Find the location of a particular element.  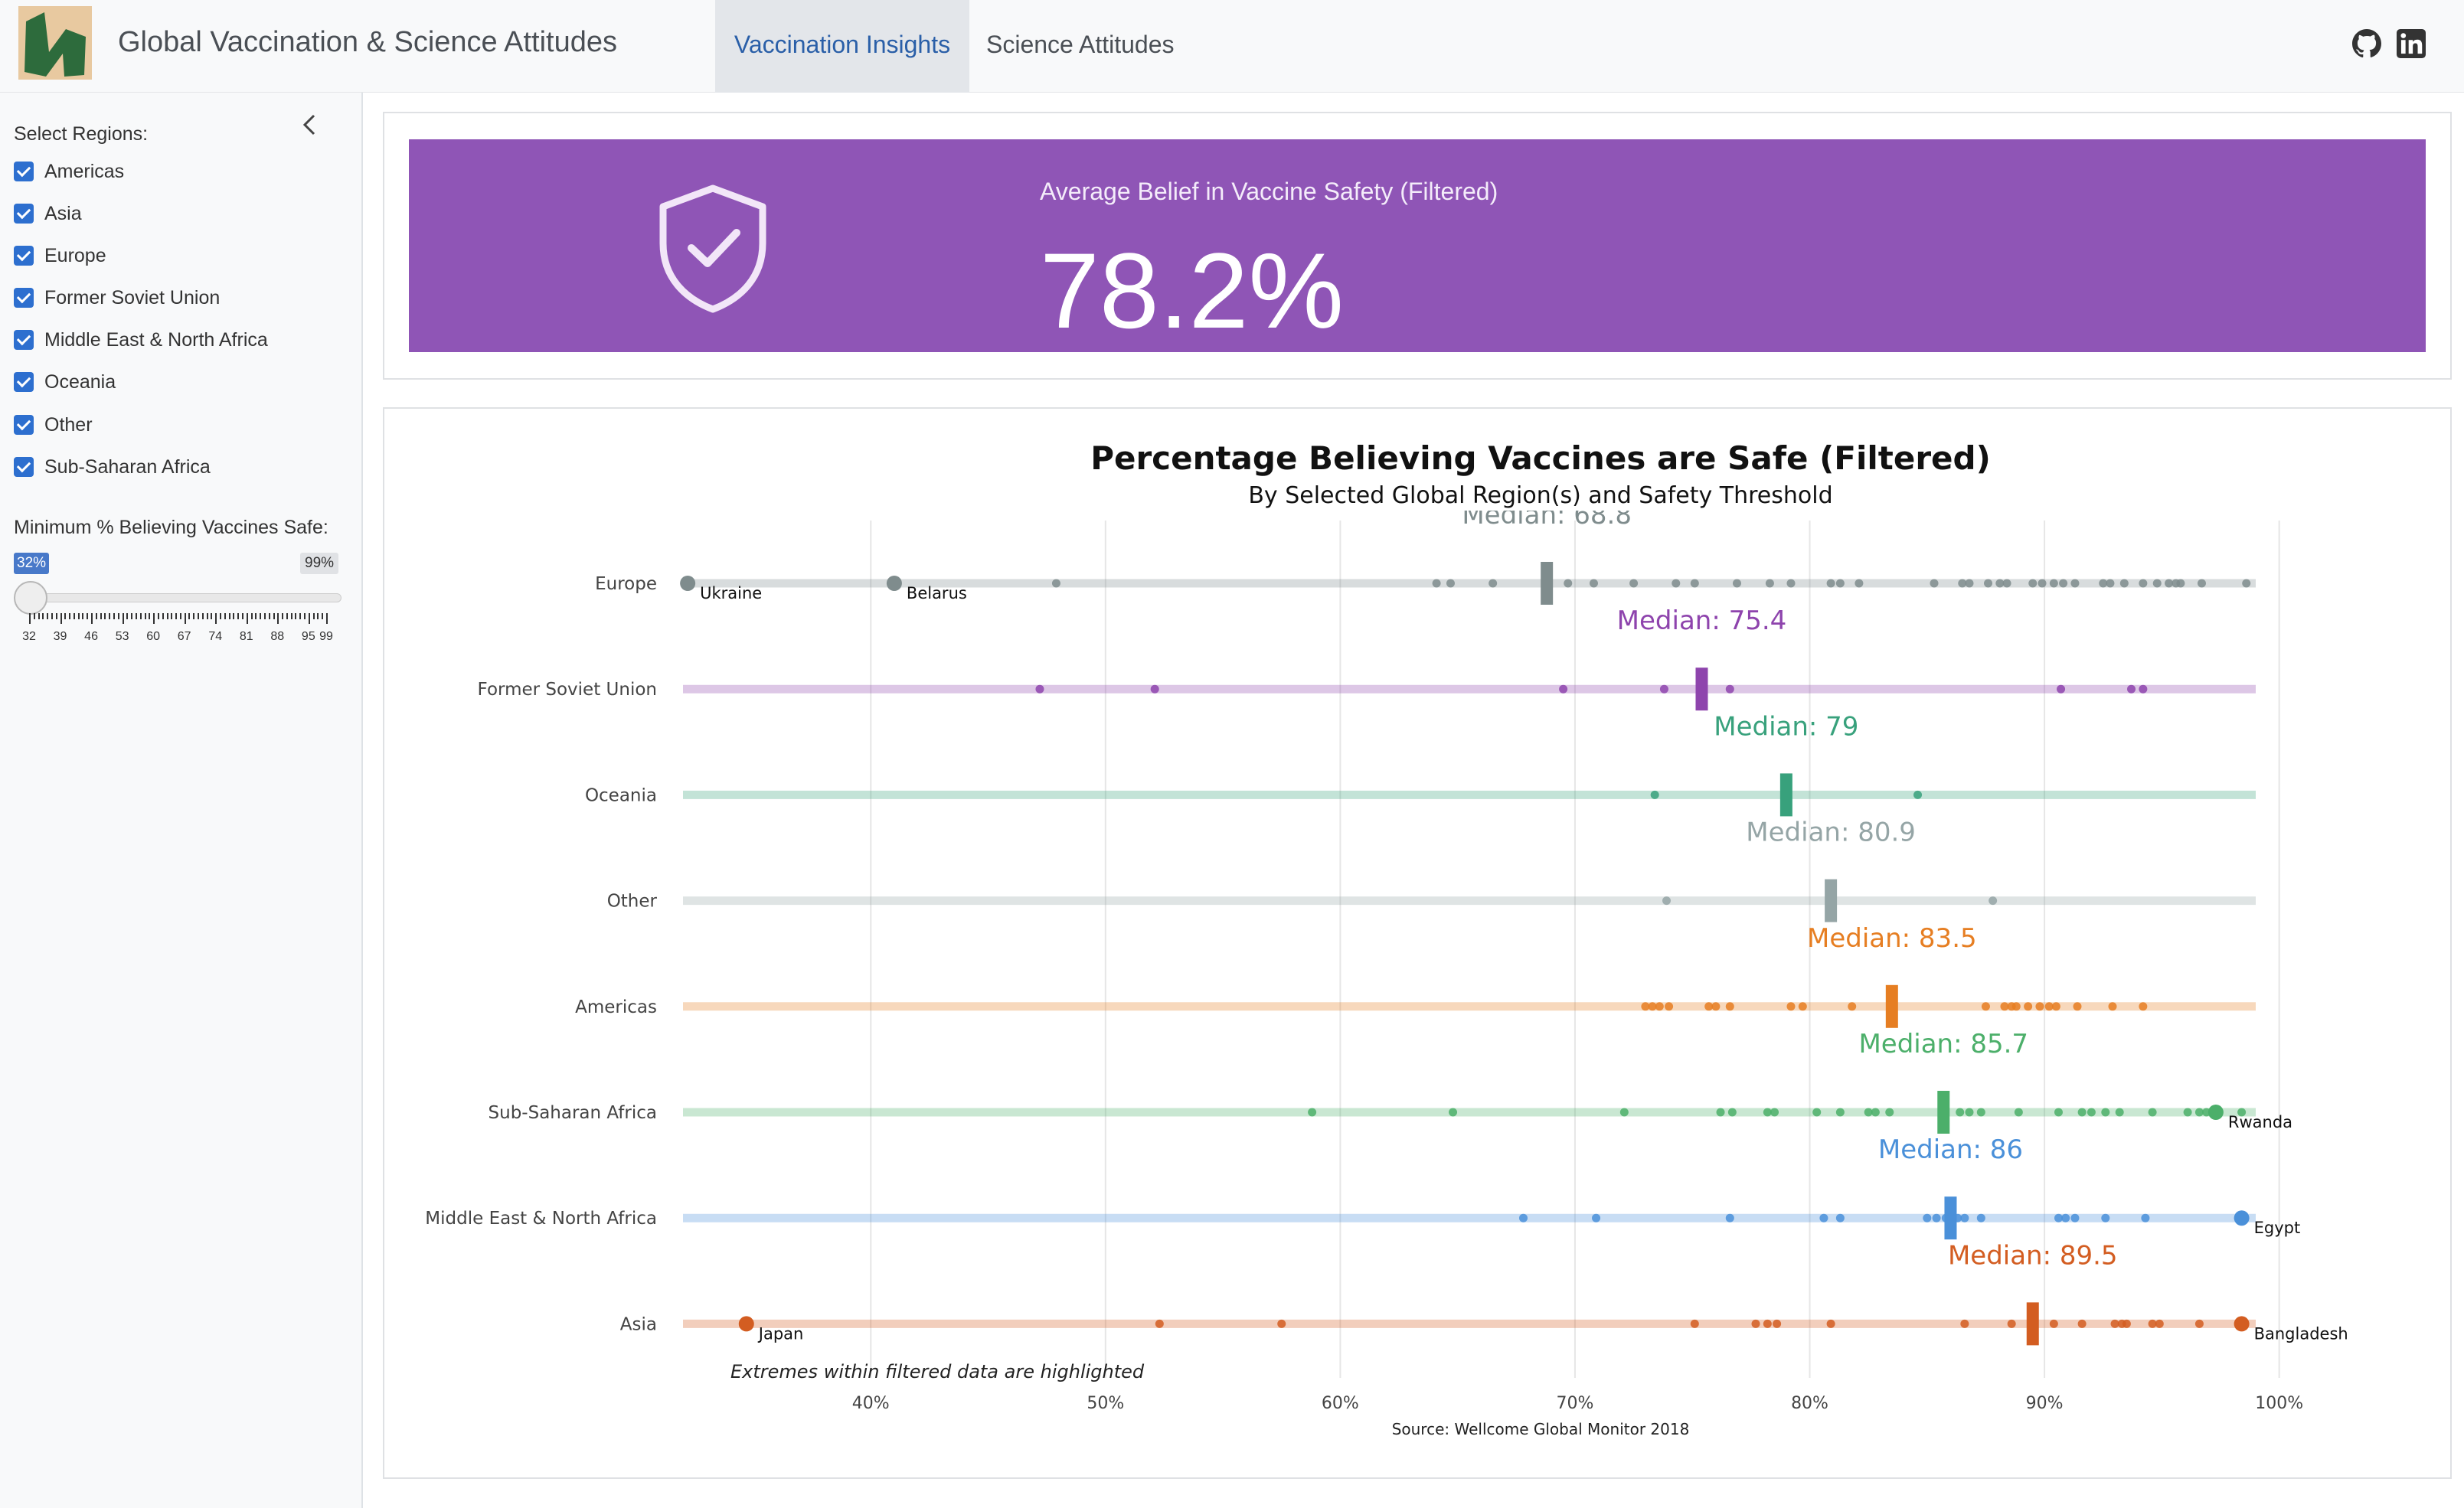

slider-tick-label: 32 is located at coordinates (29, 636).